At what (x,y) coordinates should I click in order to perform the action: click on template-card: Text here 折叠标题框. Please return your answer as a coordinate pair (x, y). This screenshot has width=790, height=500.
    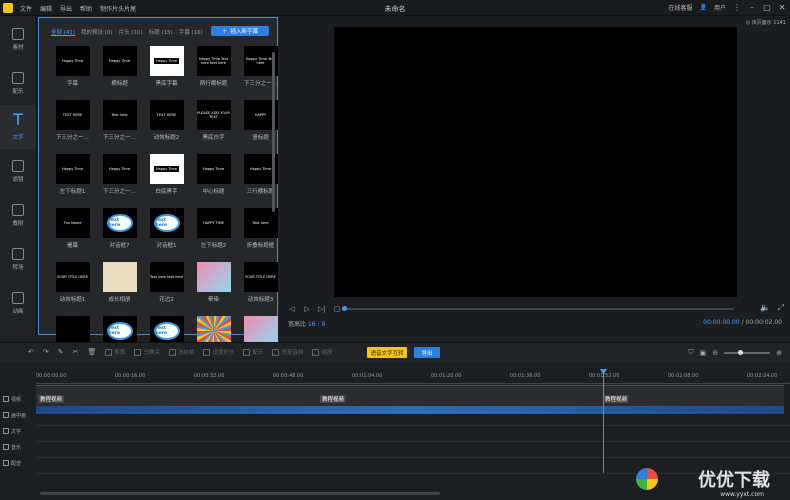
    Looking at the image, I should click on (260, 235).